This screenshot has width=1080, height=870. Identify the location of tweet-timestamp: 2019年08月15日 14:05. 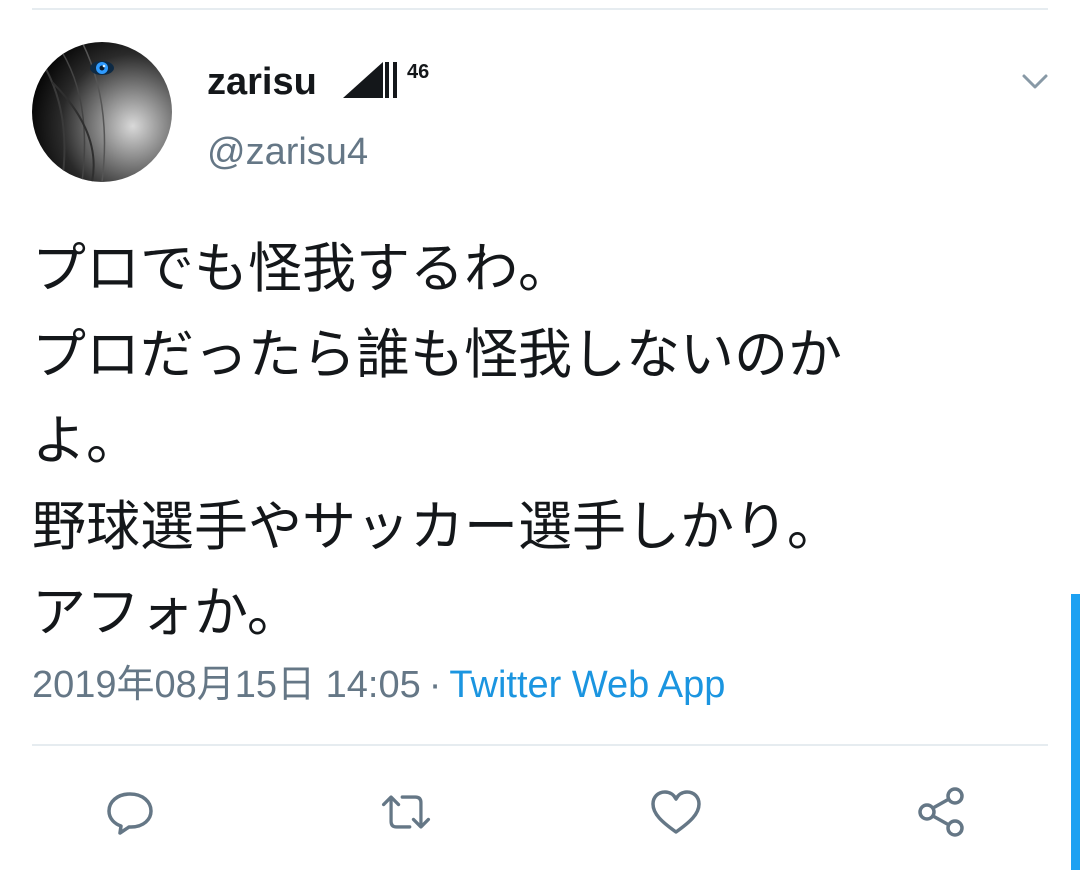
(226, 685).